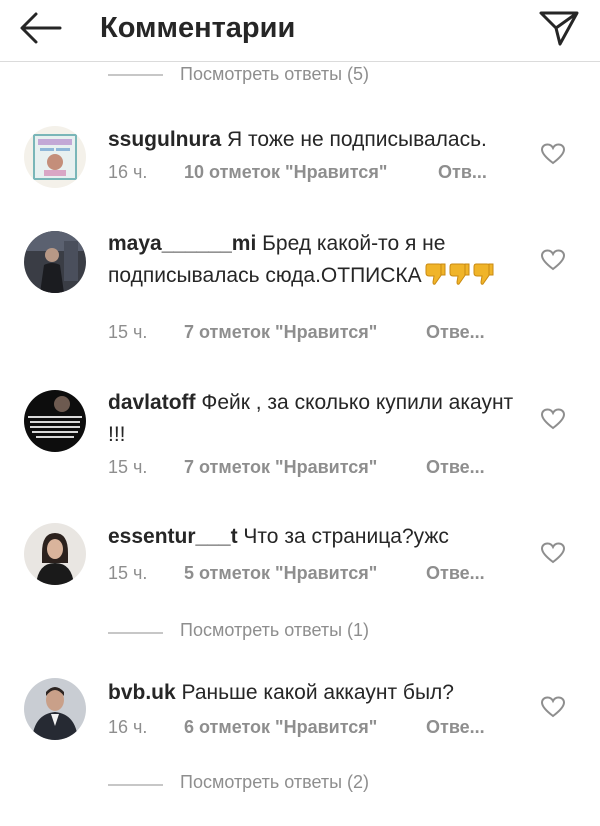 This screenshot has width=600, height=826. I want to click on page-title: Комментарии, so click(198, 28).